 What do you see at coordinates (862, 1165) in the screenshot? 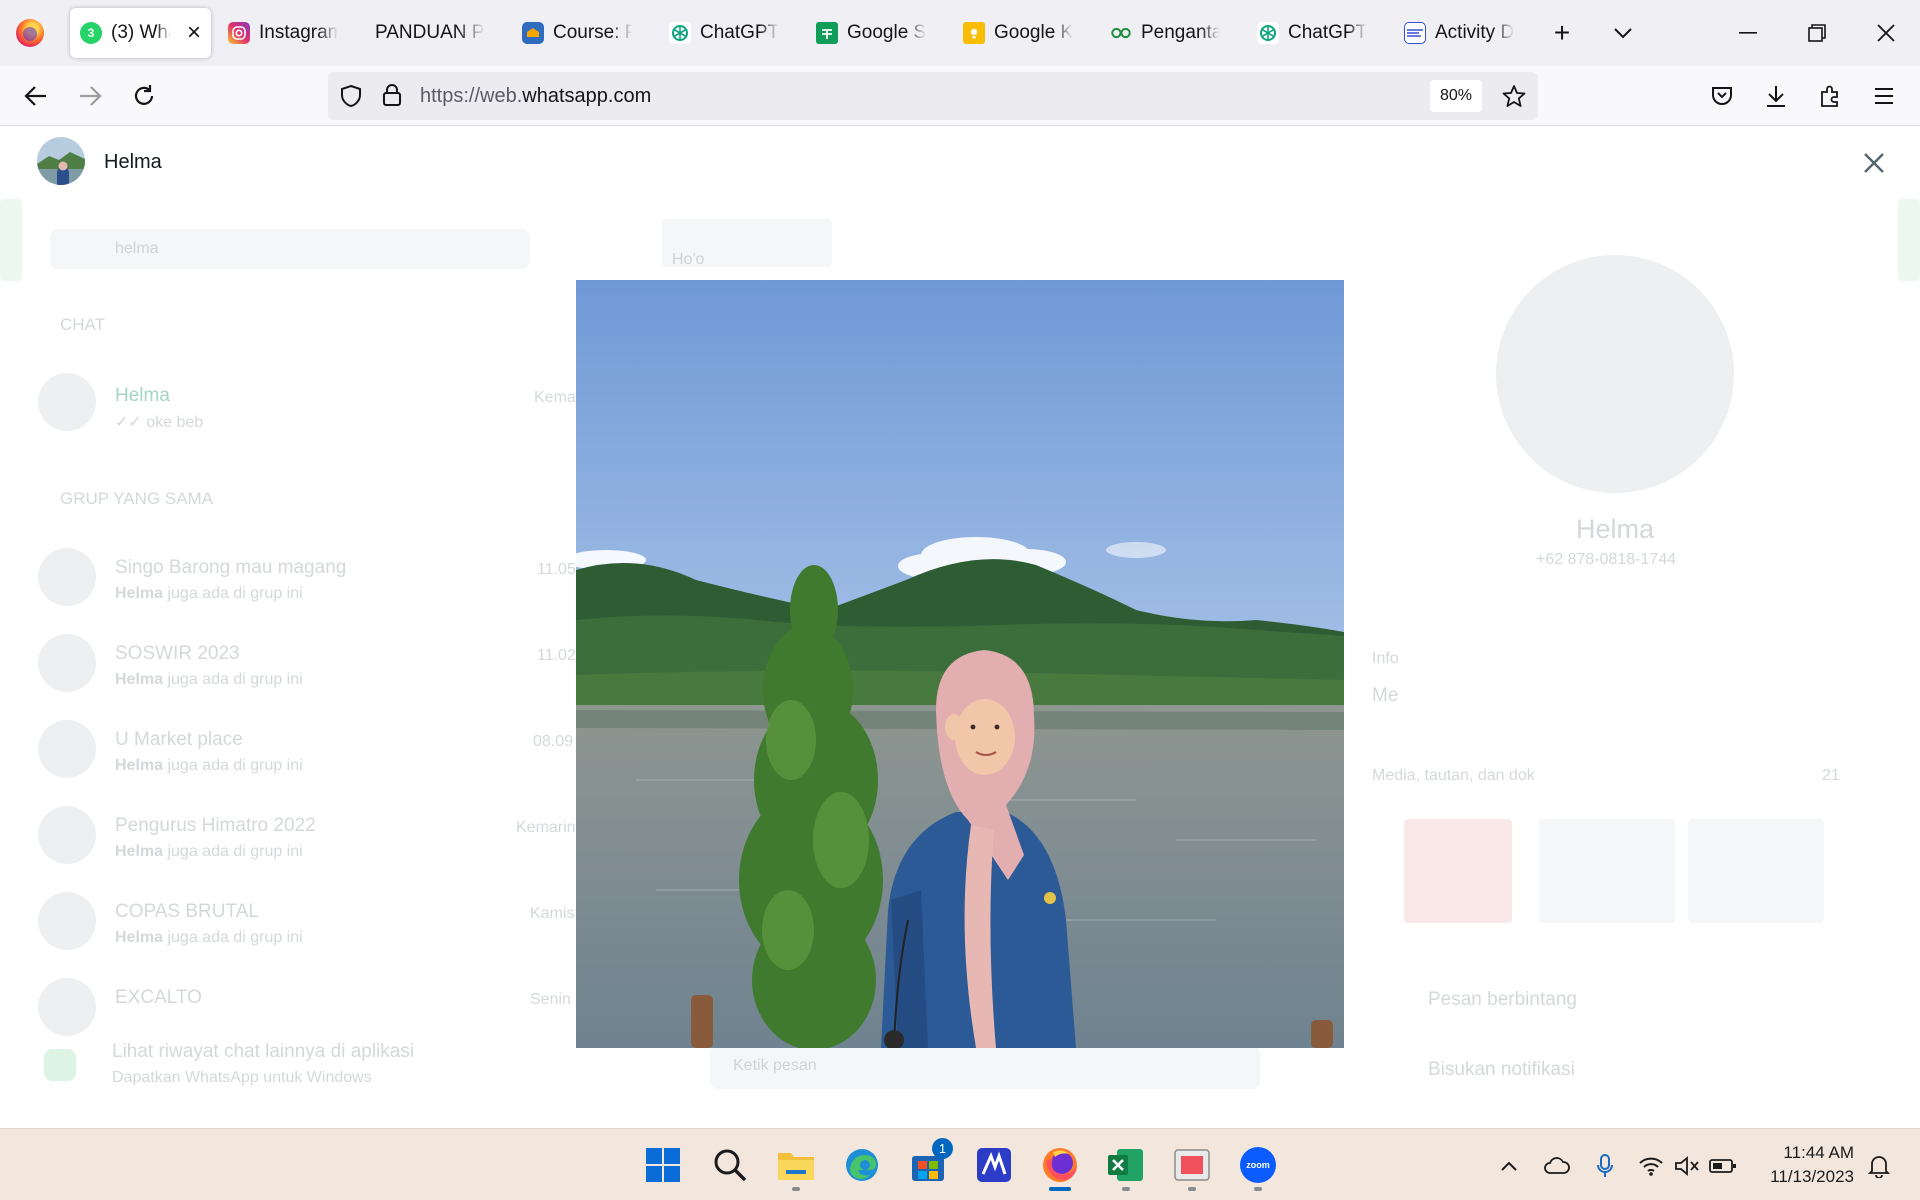
I see `edge-icon` at bounding box center [862, 1165].